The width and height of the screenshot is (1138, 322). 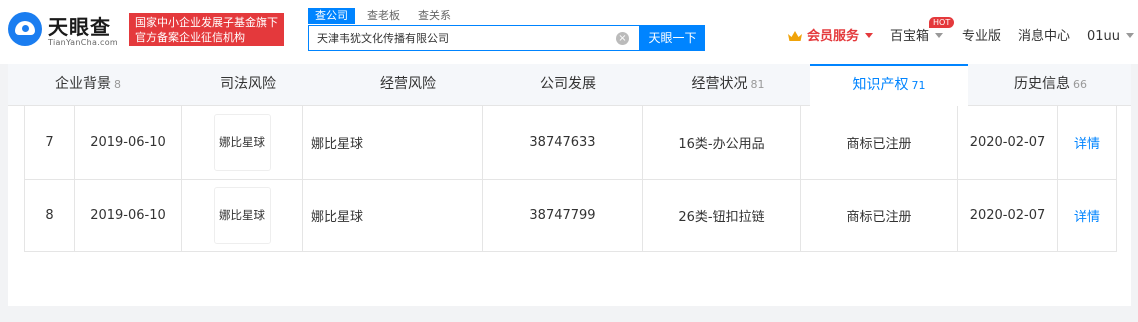 I want to click on search-tab-boss: 查老板, so click(x=383, y=16).